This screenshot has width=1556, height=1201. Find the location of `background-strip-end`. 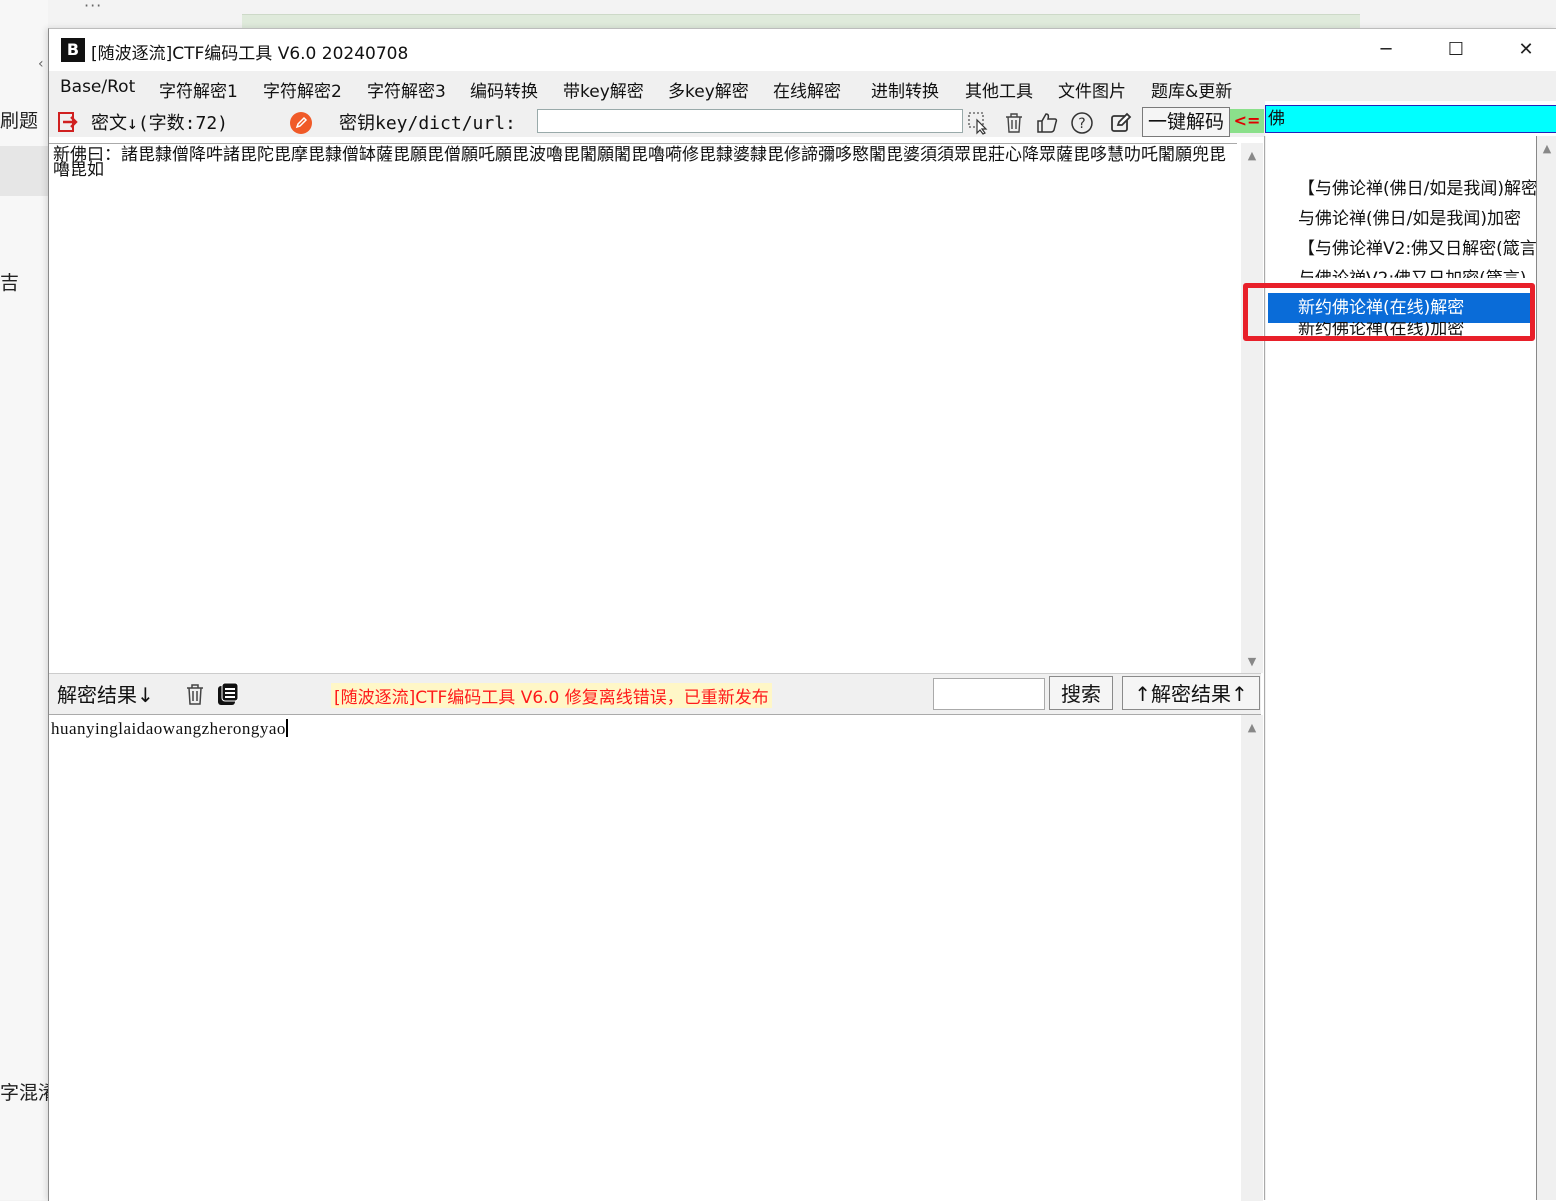

background-strip-end is located at coordinates (1458, 21).